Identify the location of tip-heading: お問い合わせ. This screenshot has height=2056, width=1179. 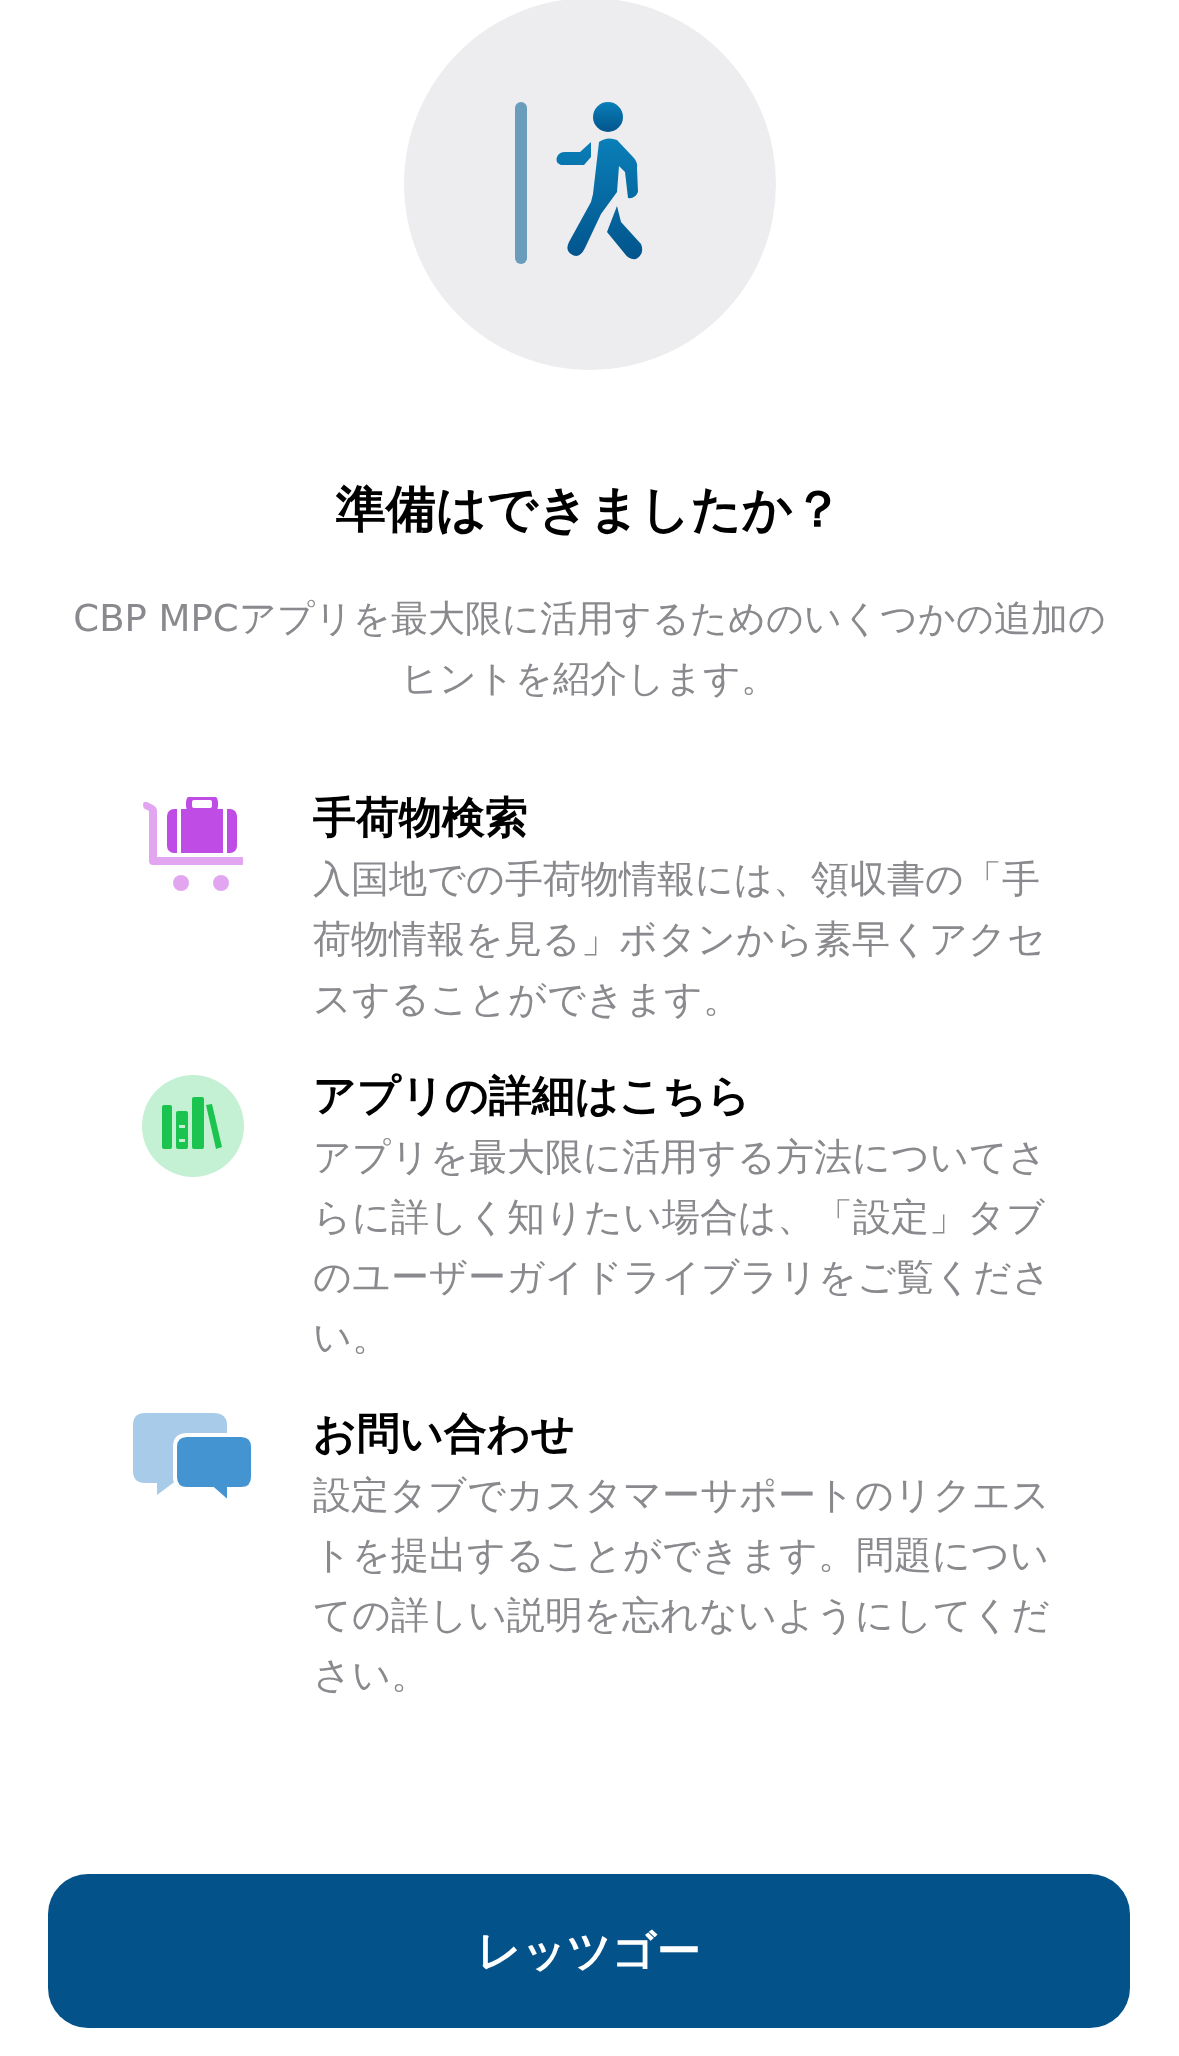
(444, 1433).